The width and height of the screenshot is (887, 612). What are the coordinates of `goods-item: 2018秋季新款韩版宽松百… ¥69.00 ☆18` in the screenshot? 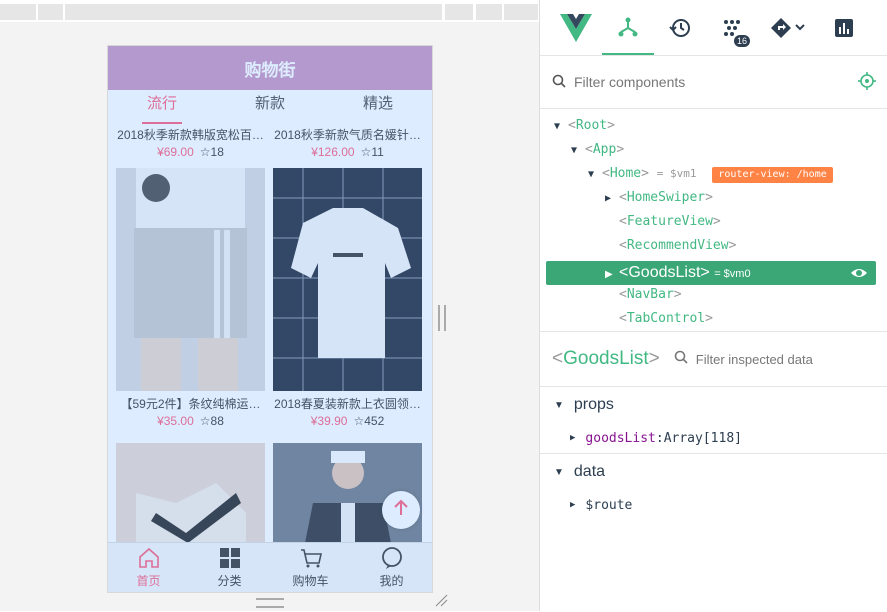 It's located at (190, 142).